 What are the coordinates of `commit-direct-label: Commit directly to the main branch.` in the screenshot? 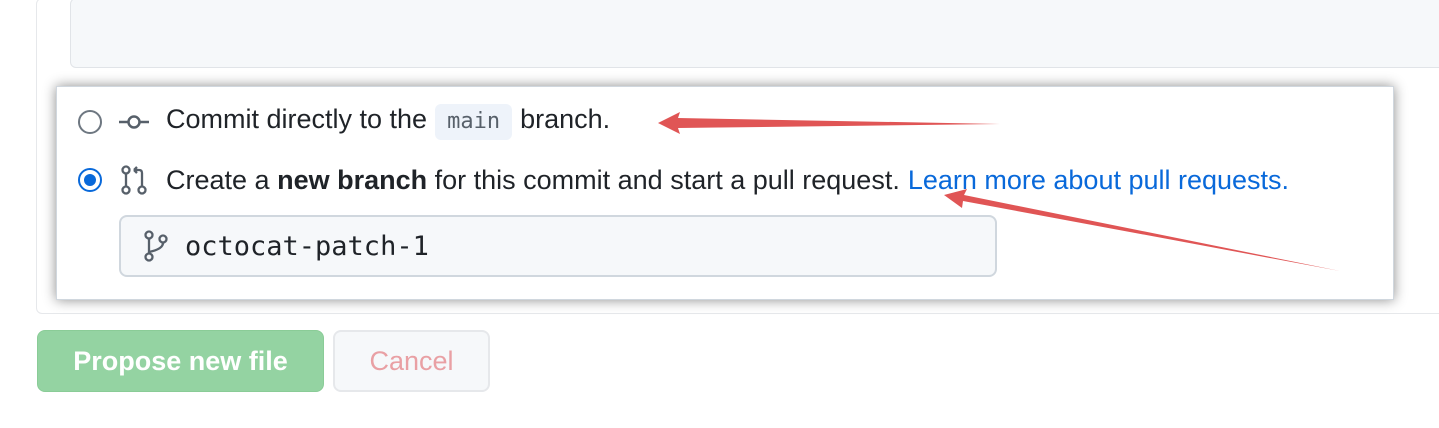 It's located at (388, 122).